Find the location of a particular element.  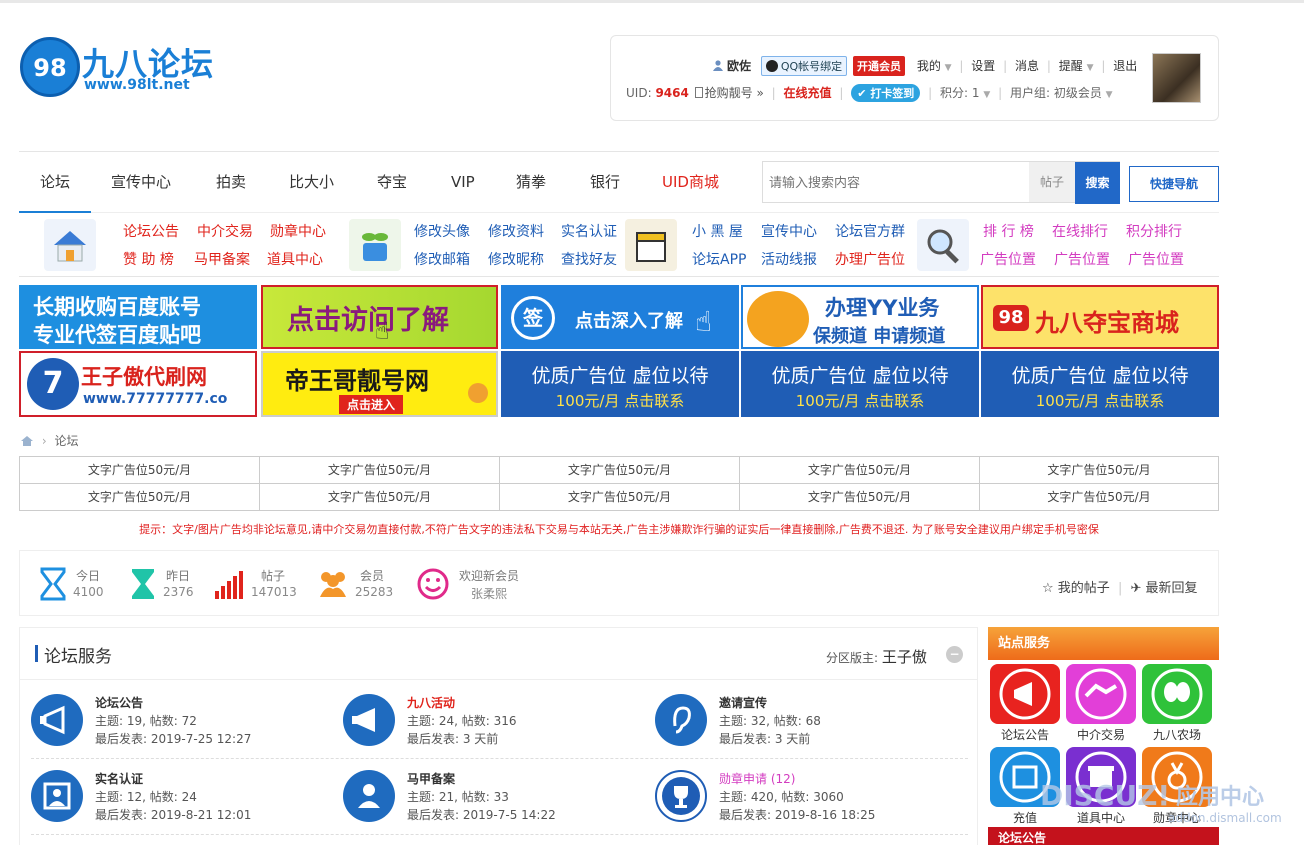

link-points-rank: 积分排行 is located at coordinates (1154, 231).